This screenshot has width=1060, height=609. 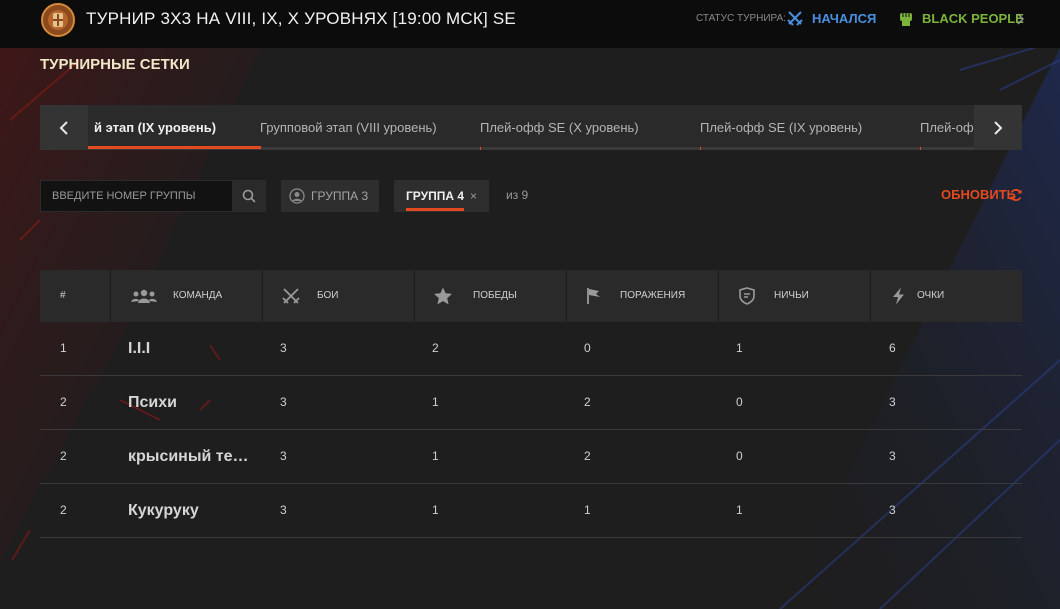 I want to click on table-row: 2 крысиный те… 3 1 2 0 3, so click(x=531, y=457).